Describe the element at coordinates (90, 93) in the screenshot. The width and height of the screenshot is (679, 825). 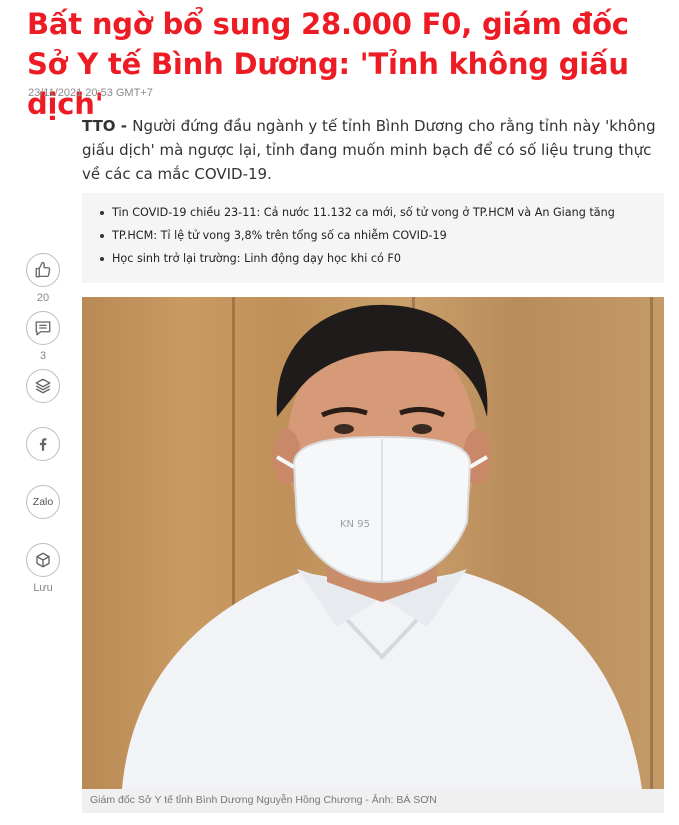
I see `publish-date: 23/11/2021 20:53 GMT+7` at that location.